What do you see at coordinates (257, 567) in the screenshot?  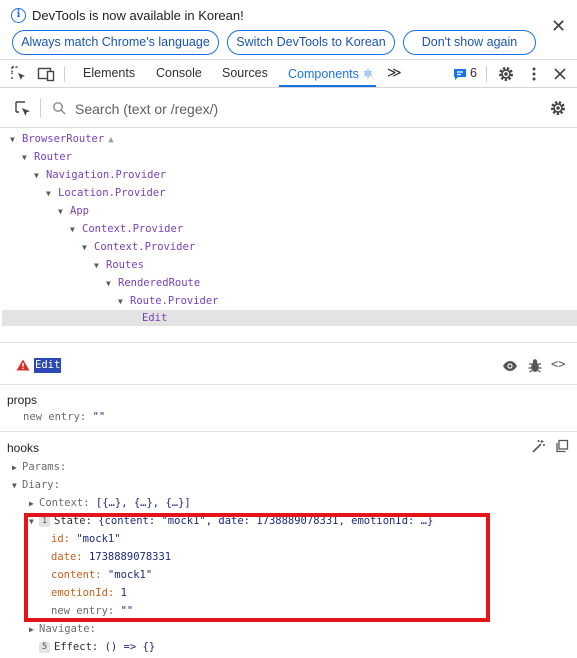 I see `annotation-highlight-box` at bounding box center [257, 567].